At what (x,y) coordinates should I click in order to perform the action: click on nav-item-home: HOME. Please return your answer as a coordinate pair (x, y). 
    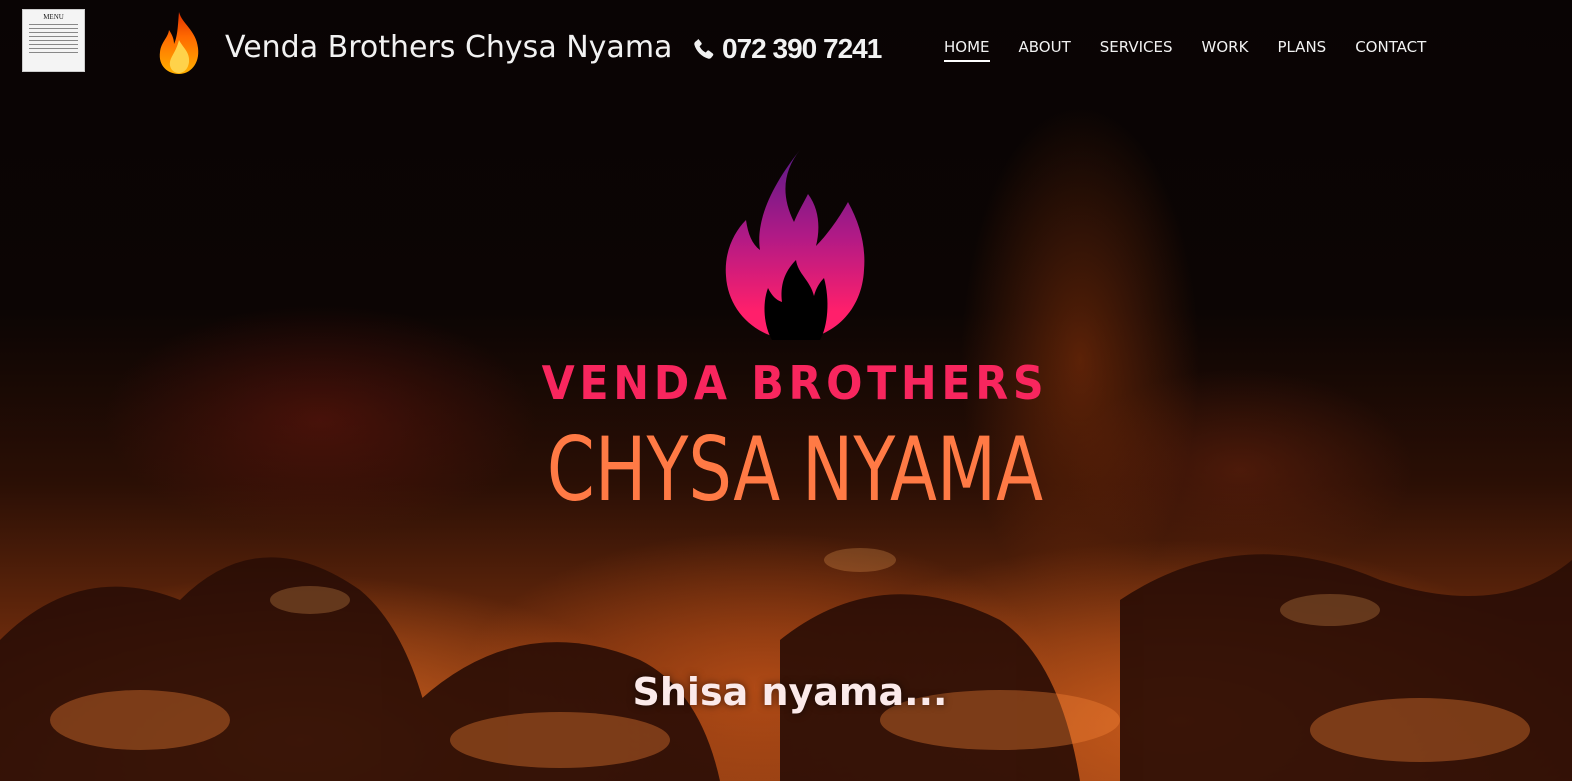
    Looking at the image, I should click on (967, 50).